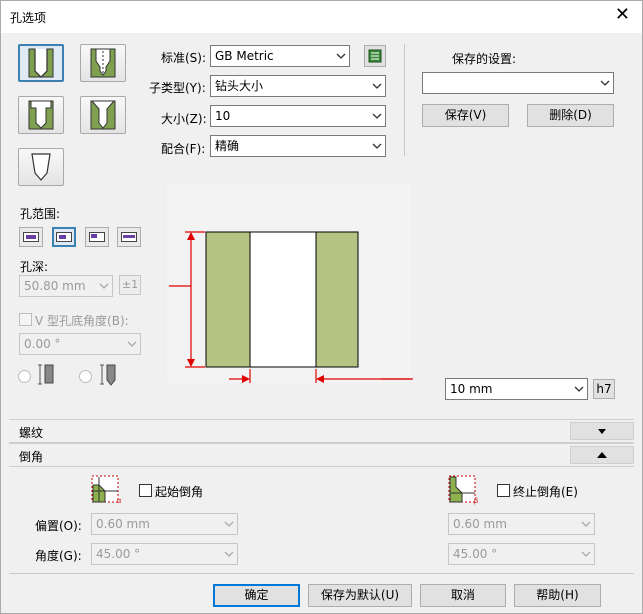 The height and width of the screenshot is (614, 643). I want to click on diameter-leader-line, so click(397, 379).